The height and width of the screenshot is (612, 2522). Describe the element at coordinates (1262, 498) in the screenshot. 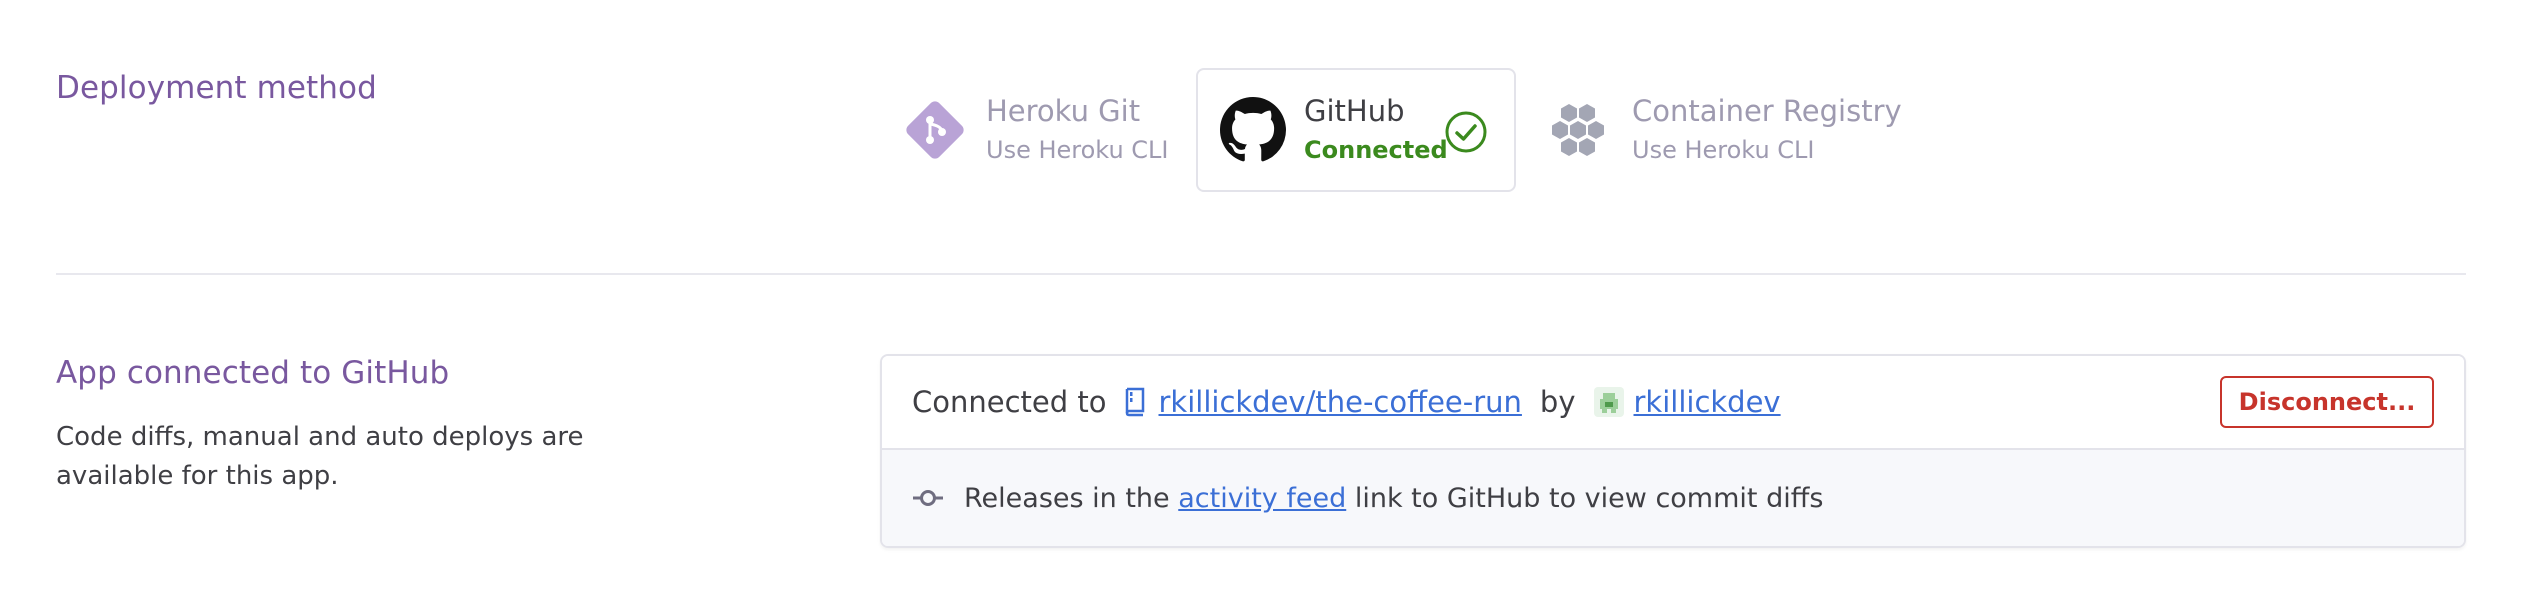

I see `activity-feed-link: activity feed` at that location.